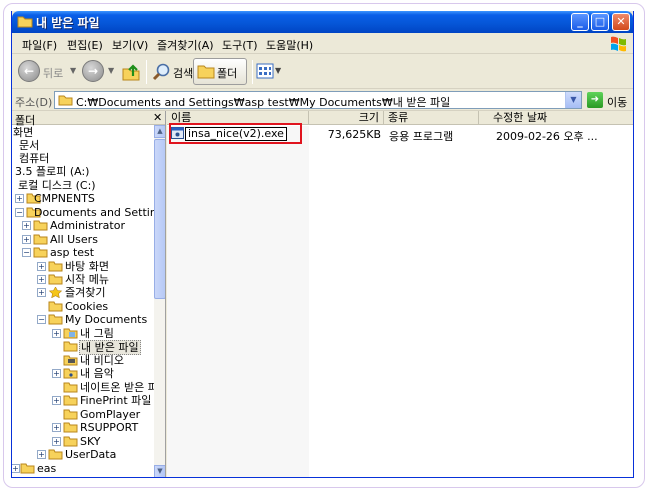 Image resolution: width=648 pixels, height=491 pixels. Describe the element at coordinates (83, 360) in the screenshot. I see `tree-item: 내 비디오` at that location.